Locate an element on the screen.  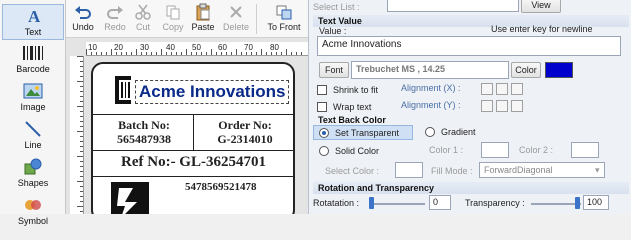
image-tool-label: Image is located at coordinates (33, 107).